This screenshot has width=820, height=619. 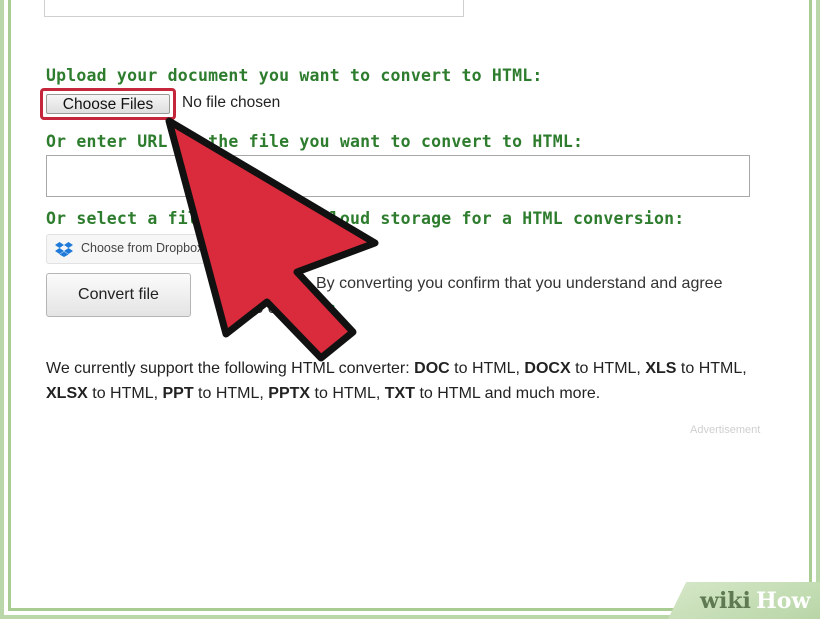 What do you see at coordinates (783, 601) in the screenshot?
I see `watermark-how: How` at bounding box center [783, 601].